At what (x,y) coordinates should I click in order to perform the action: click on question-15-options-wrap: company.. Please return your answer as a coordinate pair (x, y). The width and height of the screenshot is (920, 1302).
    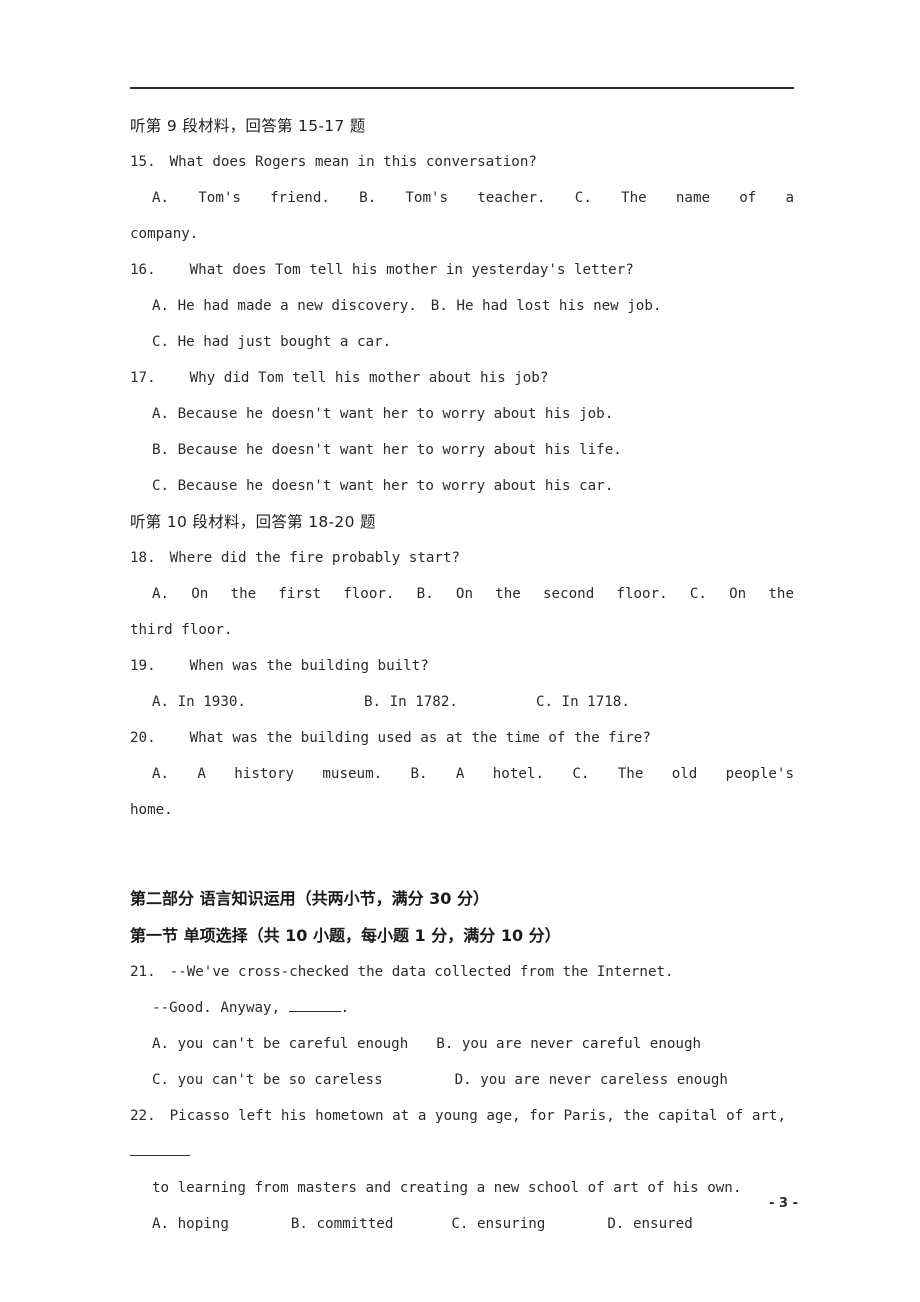
    Looking at the image, I should click on (164, 234).